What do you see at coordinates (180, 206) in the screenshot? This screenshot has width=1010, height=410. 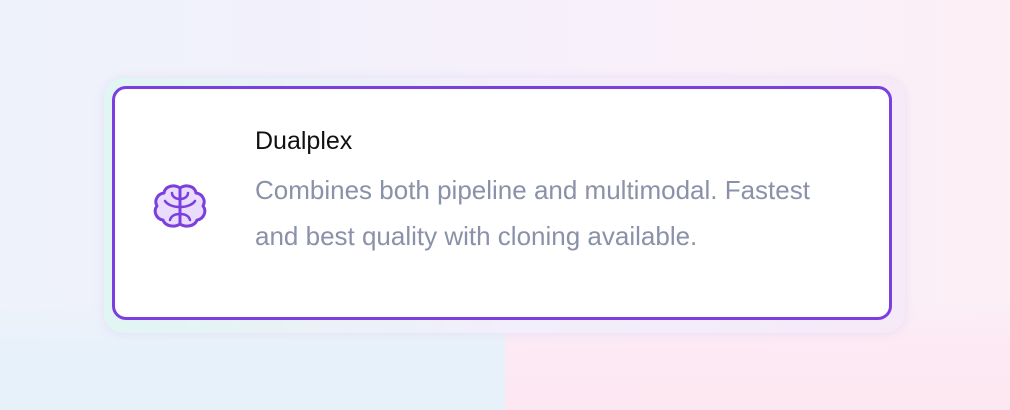 I see `brain-icon` at bounding box center [180, 206].